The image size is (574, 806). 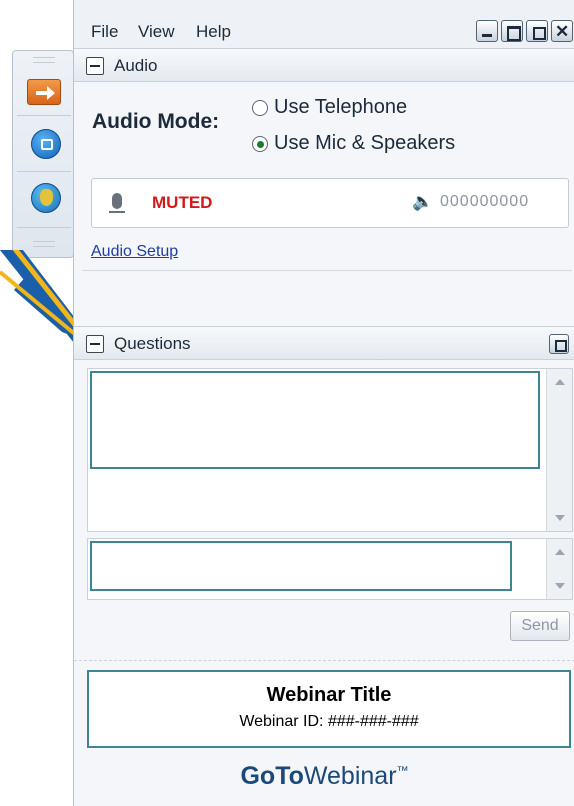 I want to click on radio-telephone-label: Use Telephone, so click(x=341, y=107).